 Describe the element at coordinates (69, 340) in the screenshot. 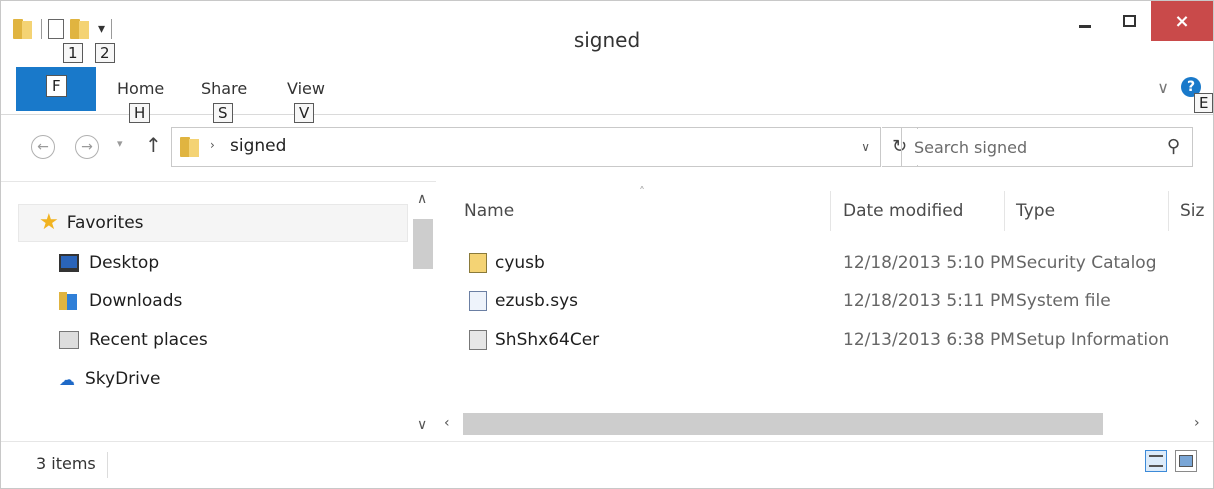

I see `recent-places-icon` at that location.